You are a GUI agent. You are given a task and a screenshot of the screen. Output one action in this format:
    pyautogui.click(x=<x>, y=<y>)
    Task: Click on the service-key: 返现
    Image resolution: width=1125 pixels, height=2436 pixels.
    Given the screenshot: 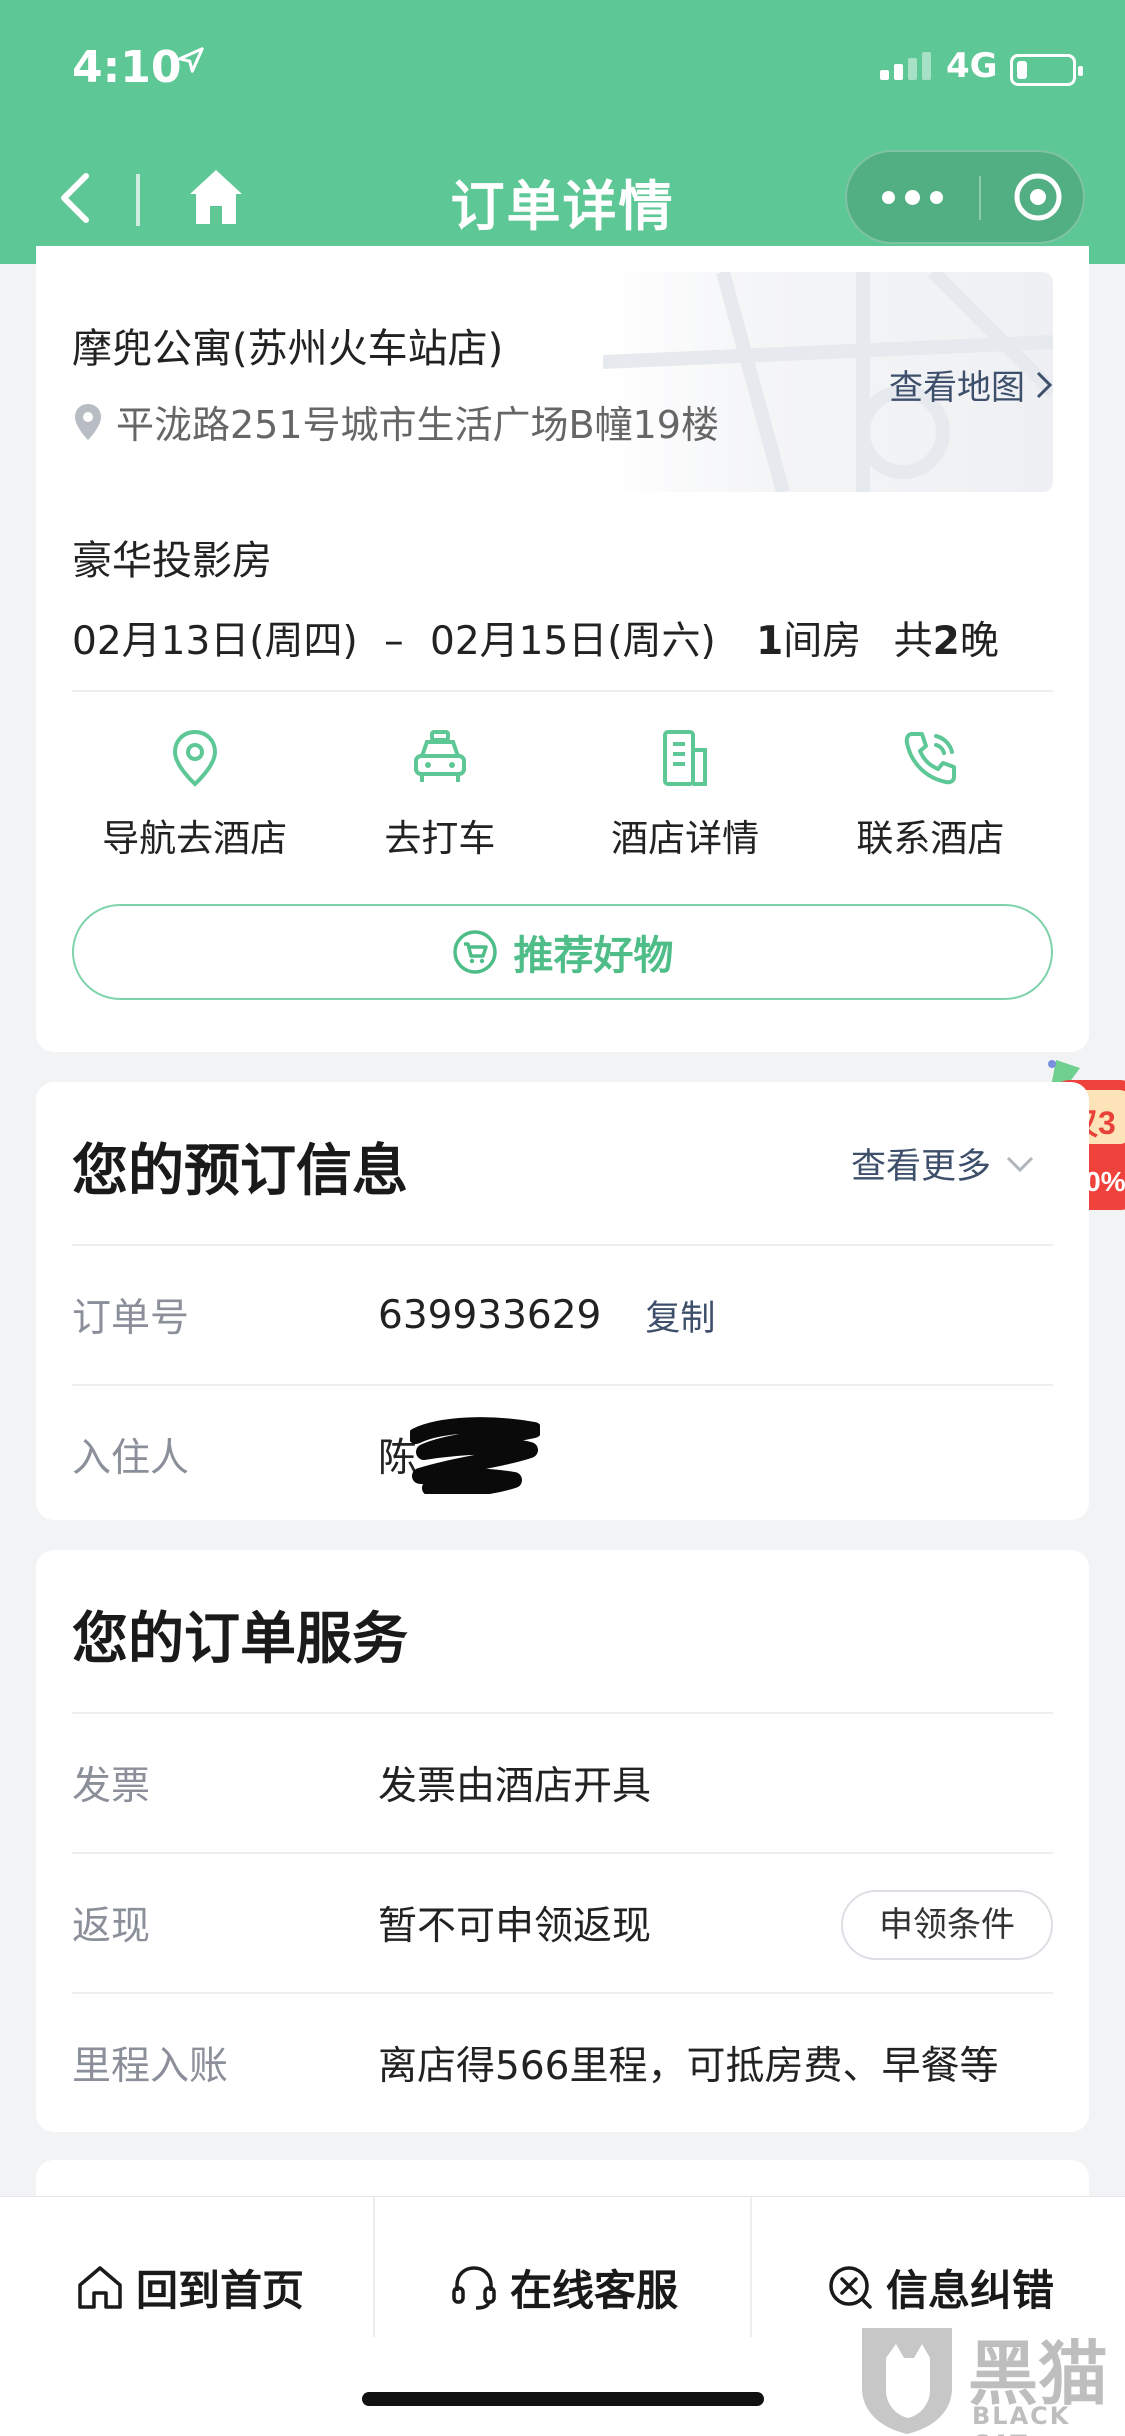 What is the action you would take?
    pyautogui.click(x=111, y=1926)
    